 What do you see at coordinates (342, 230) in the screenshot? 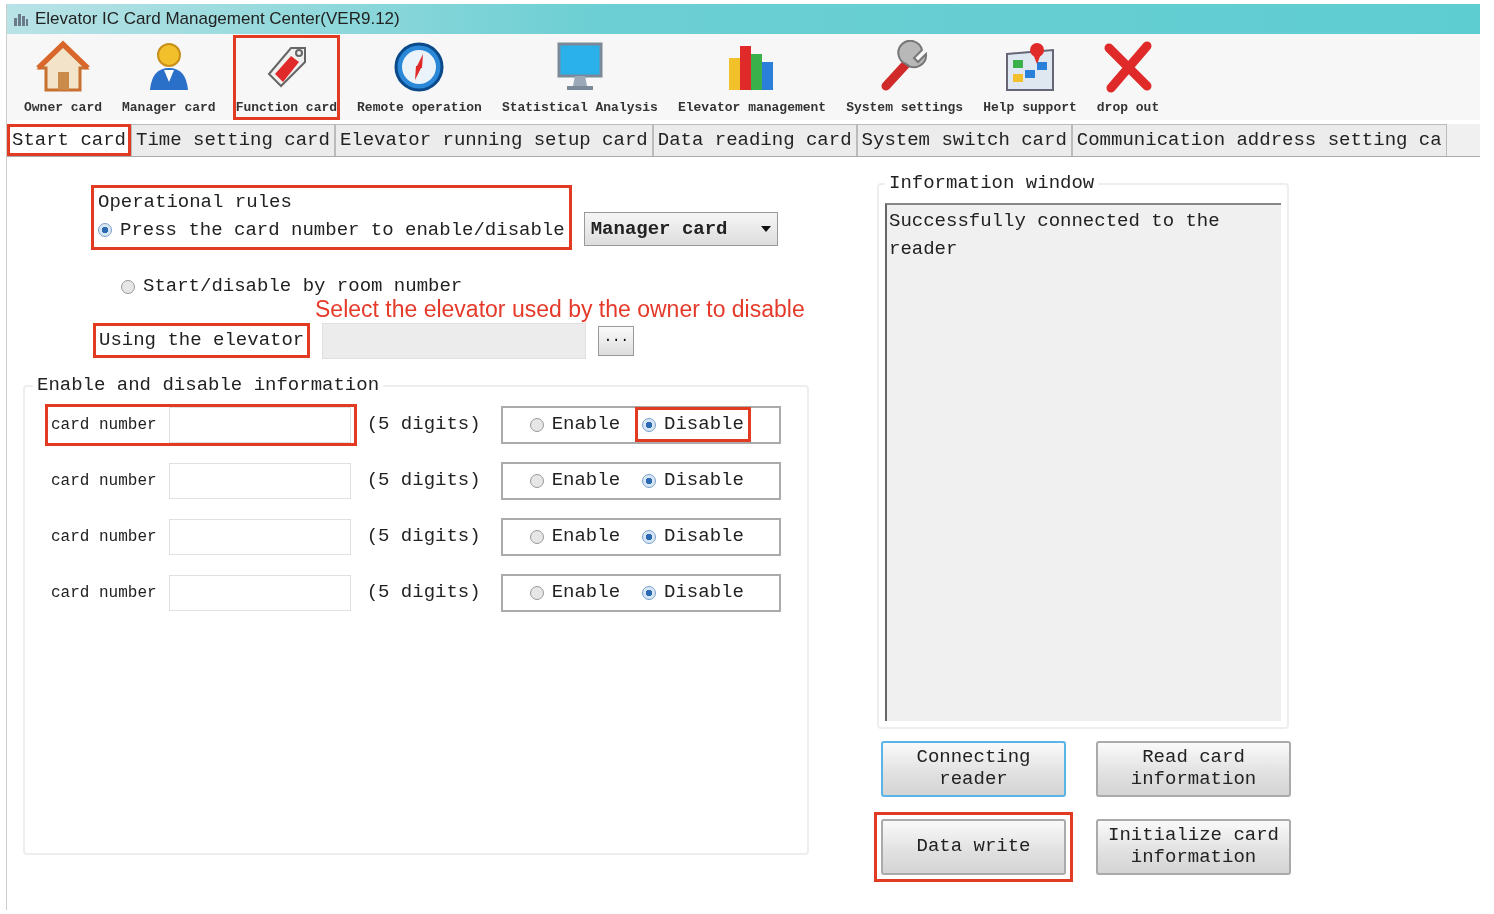
I see `option-label: Press the card number to enable/disable` at bounding box center [342, 230].